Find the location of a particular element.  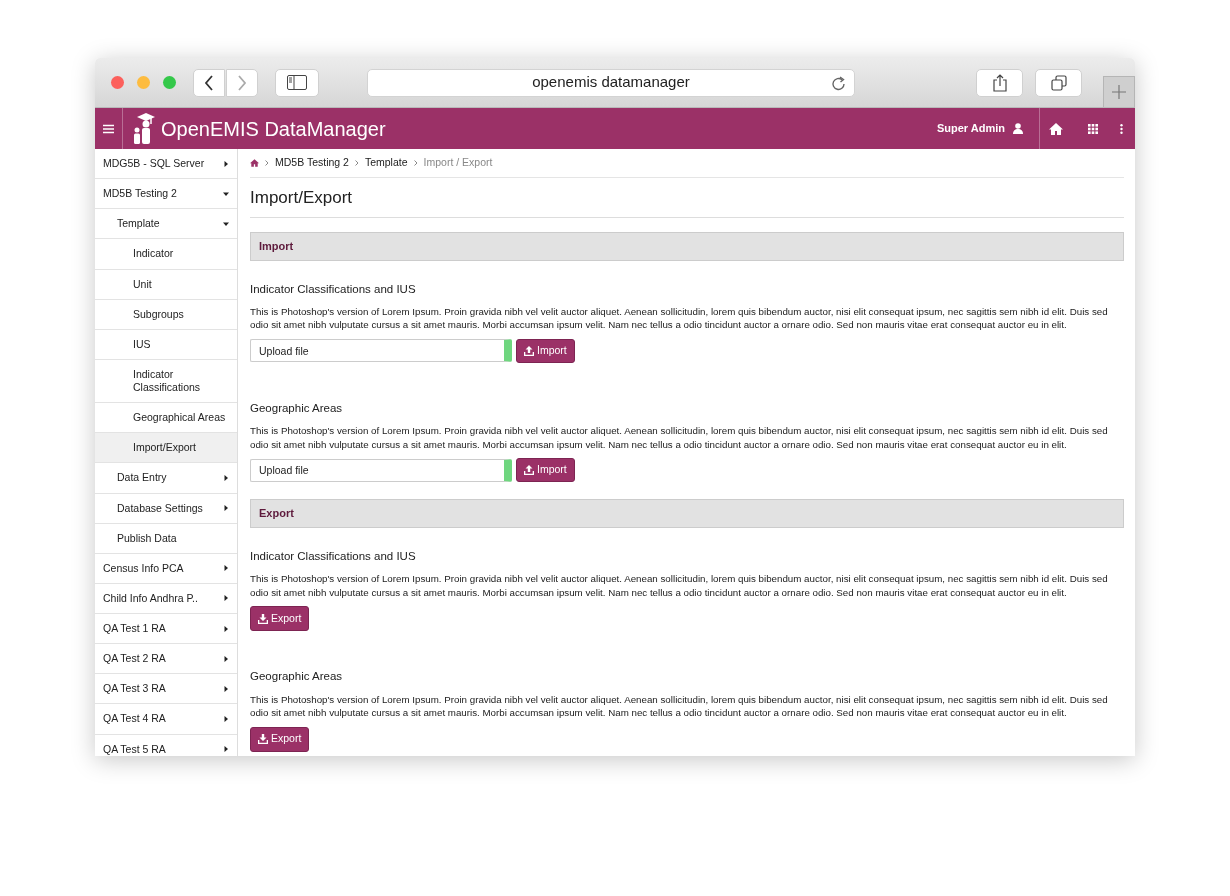

share-icon is located at coordinates (999, 82).